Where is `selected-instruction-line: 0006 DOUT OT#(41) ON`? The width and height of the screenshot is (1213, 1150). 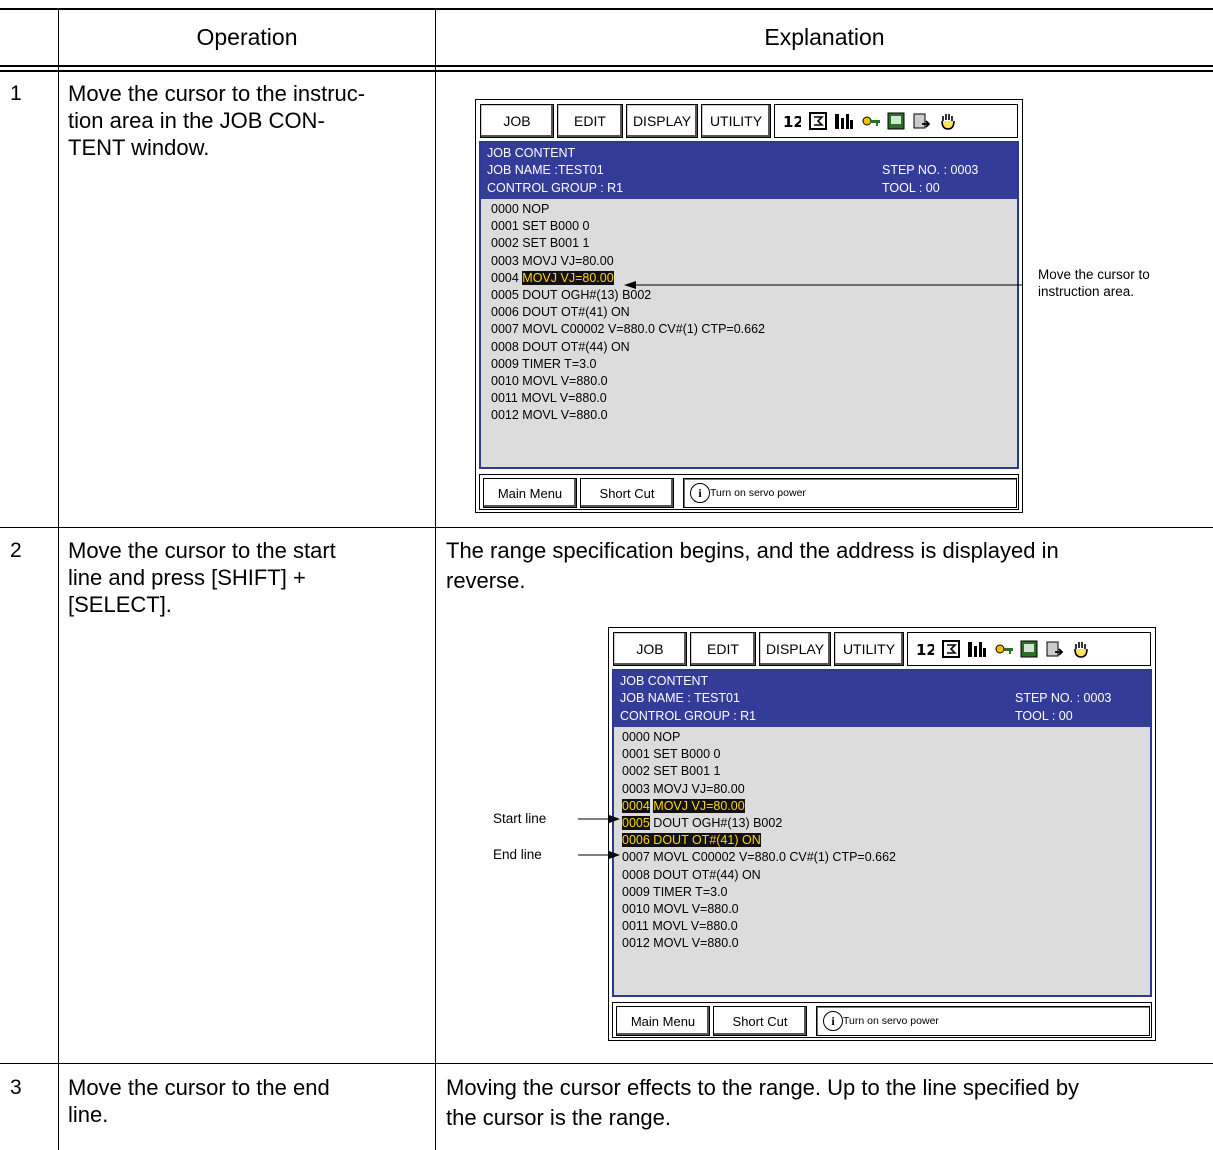 selected-instruction-line: 0006 DOUT OT#(41) ON is located at coordinates (759, 840).